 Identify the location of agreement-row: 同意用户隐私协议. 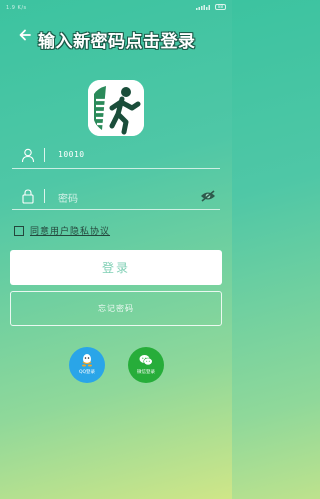
(62, 230).